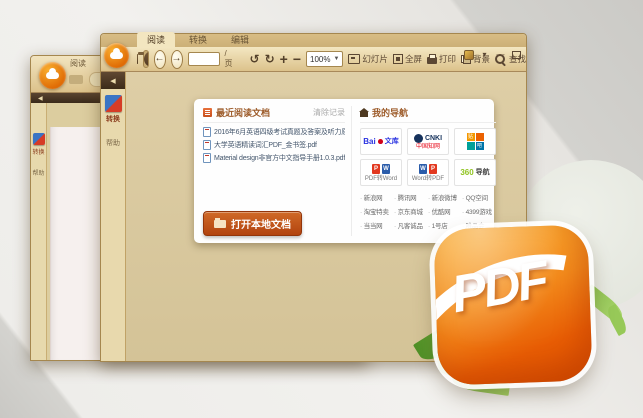 This screenshot has width=643, height=418. What do you see at coordinates (479, 211) in the screenshot?
I see `nav-link: 4399游戏` at bounding box center [479, 211].